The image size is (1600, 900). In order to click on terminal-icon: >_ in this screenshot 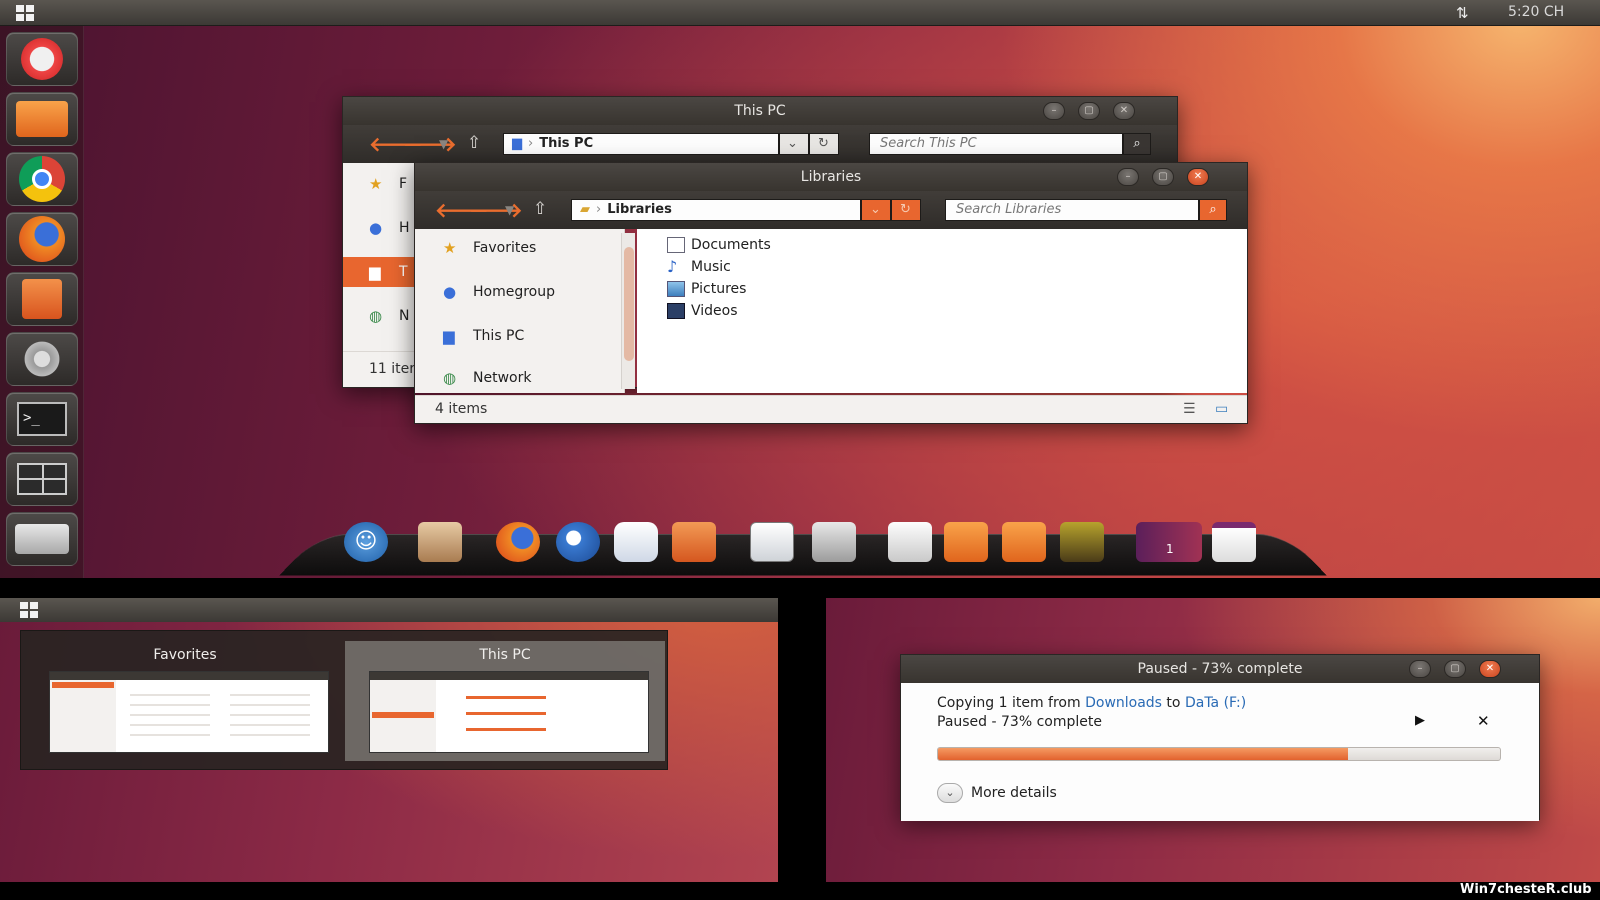, I will do `click(42, 419)`.